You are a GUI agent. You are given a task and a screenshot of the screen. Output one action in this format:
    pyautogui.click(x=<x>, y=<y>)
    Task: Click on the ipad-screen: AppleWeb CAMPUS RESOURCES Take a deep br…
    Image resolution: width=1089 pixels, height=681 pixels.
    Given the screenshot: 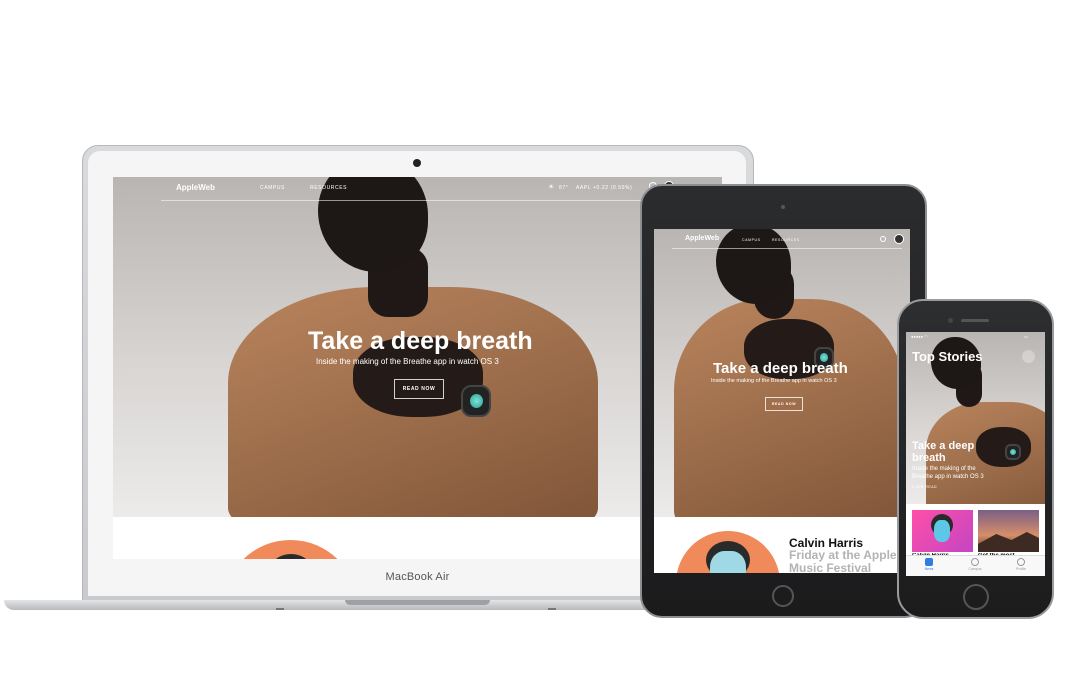 What is the action you would take?
    pyautogui.click(x=782, y=401)
    